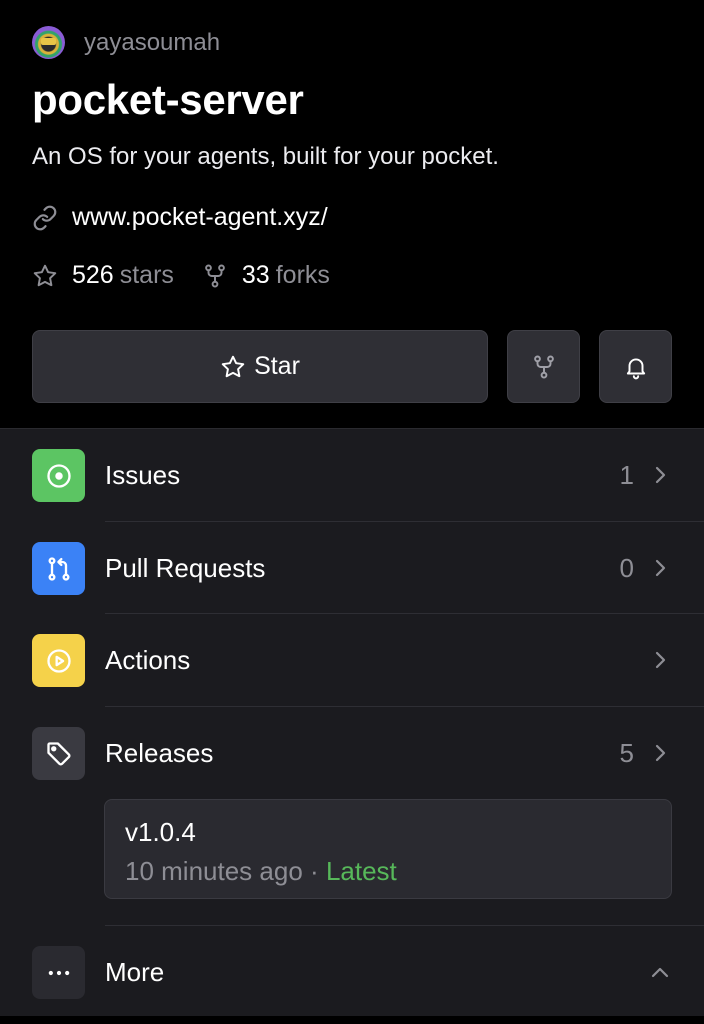 This screenshot has height=1024, width=704. What do you see at coordinates (361, 871) in the screenshot?
I see `latest-badge: Latest` at bounding box center [361, 871].